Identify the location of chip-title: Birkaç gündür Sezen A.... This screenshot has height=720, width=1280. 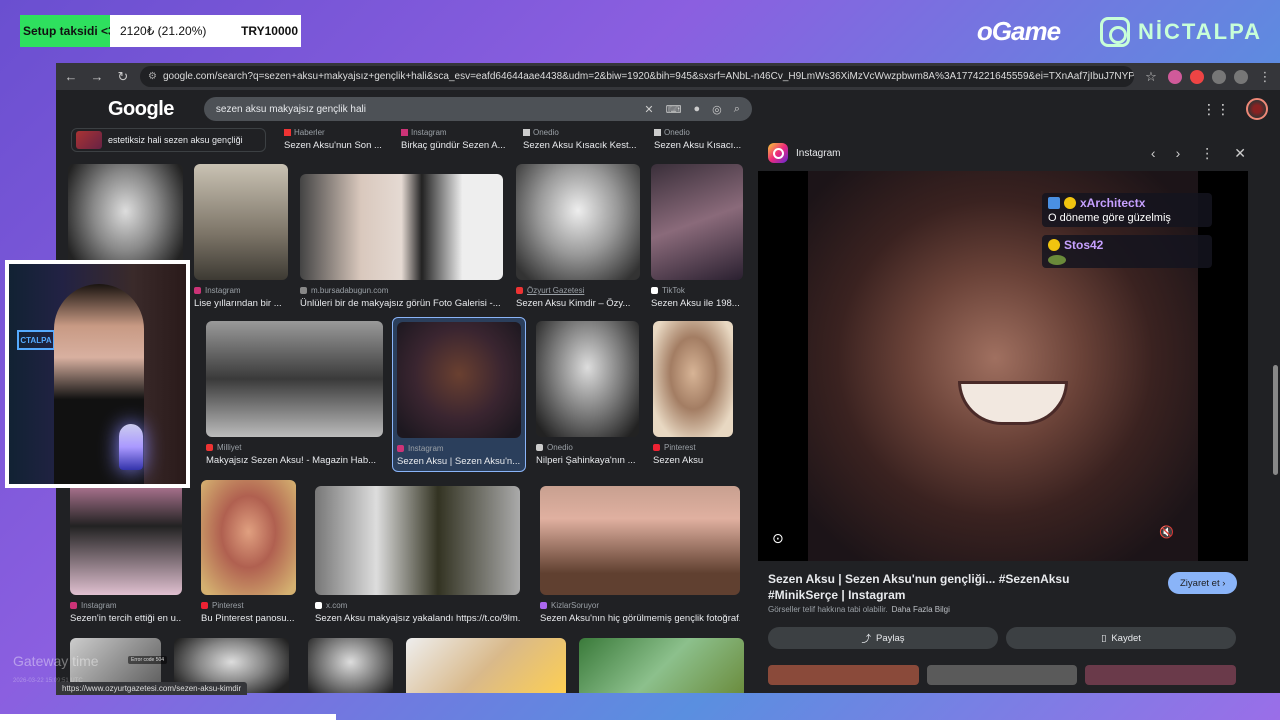
(453, 145).